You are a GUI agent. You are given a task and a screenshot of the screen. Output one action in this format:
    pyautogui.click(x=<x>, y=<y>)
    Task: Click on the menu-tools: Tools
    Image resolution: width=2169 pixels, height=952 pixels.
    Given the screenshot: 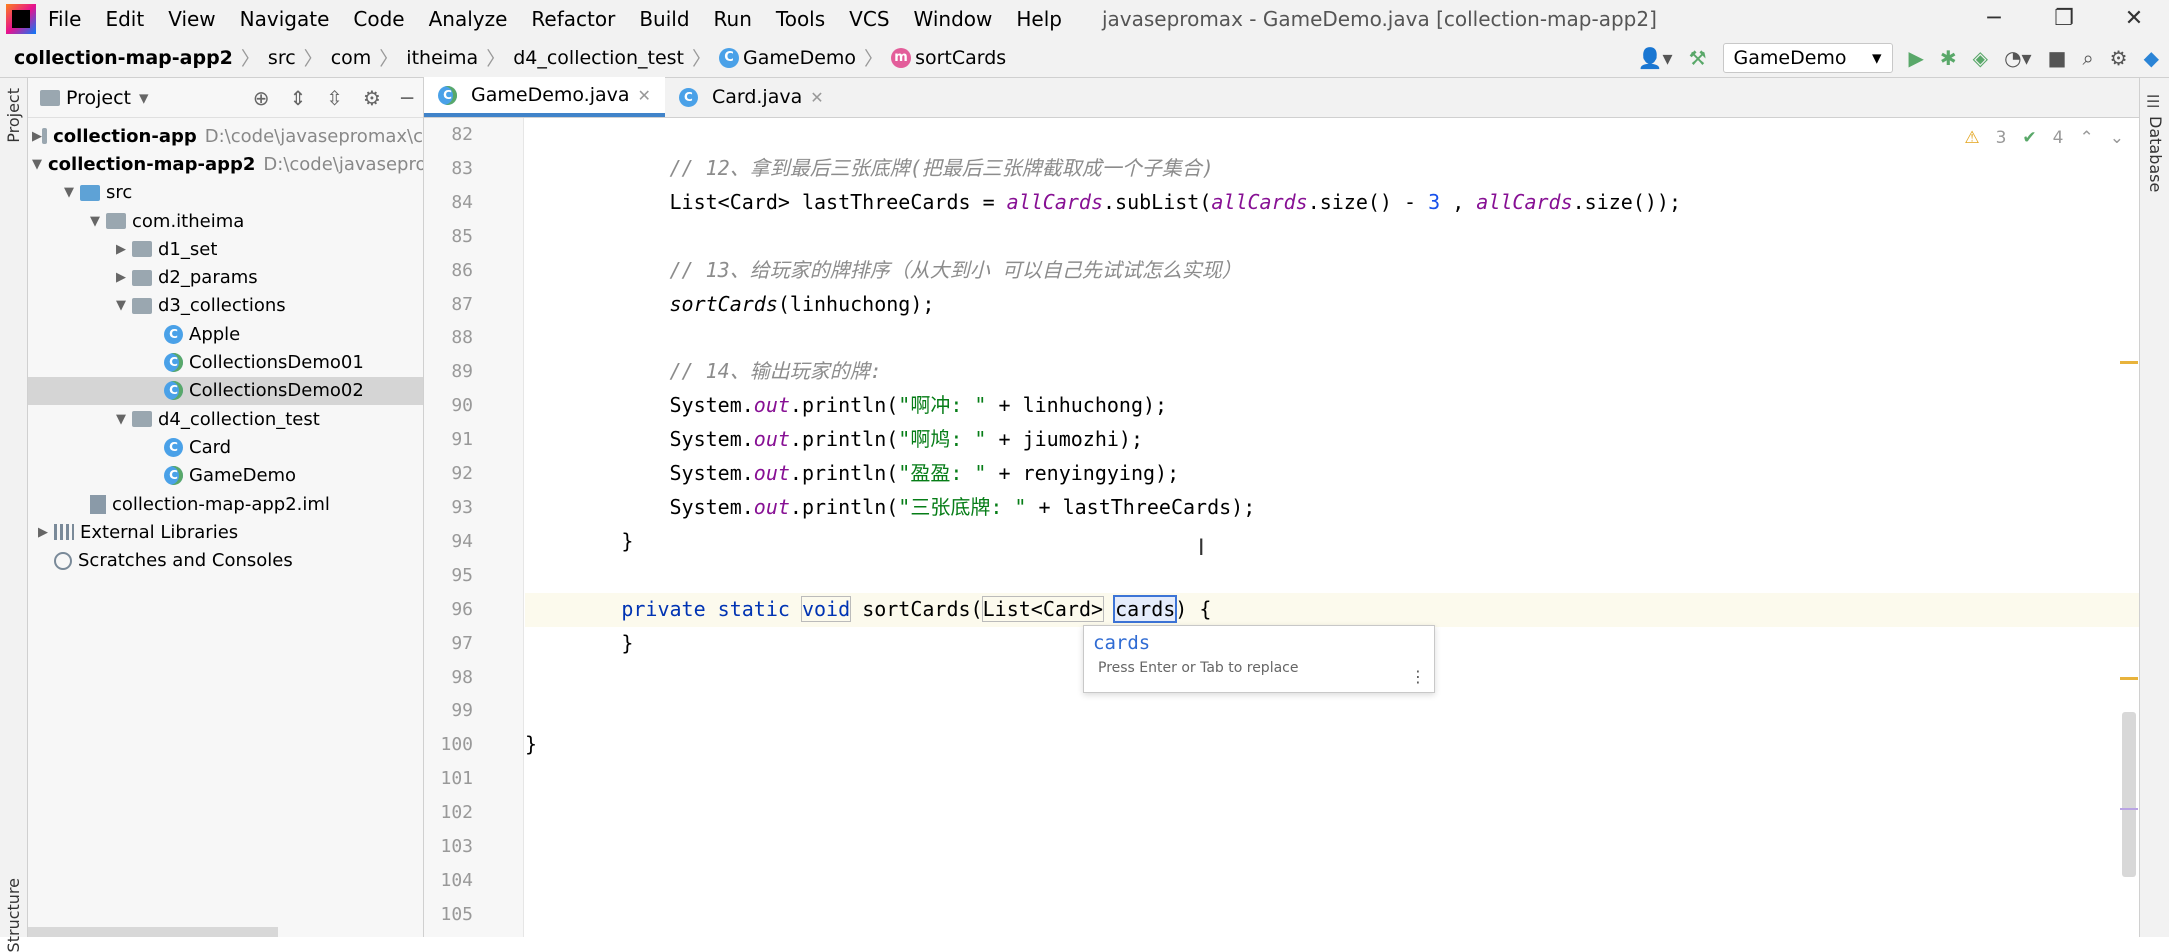 What is the action you would take?
    pyautogui.click(x=800, y=19)
    